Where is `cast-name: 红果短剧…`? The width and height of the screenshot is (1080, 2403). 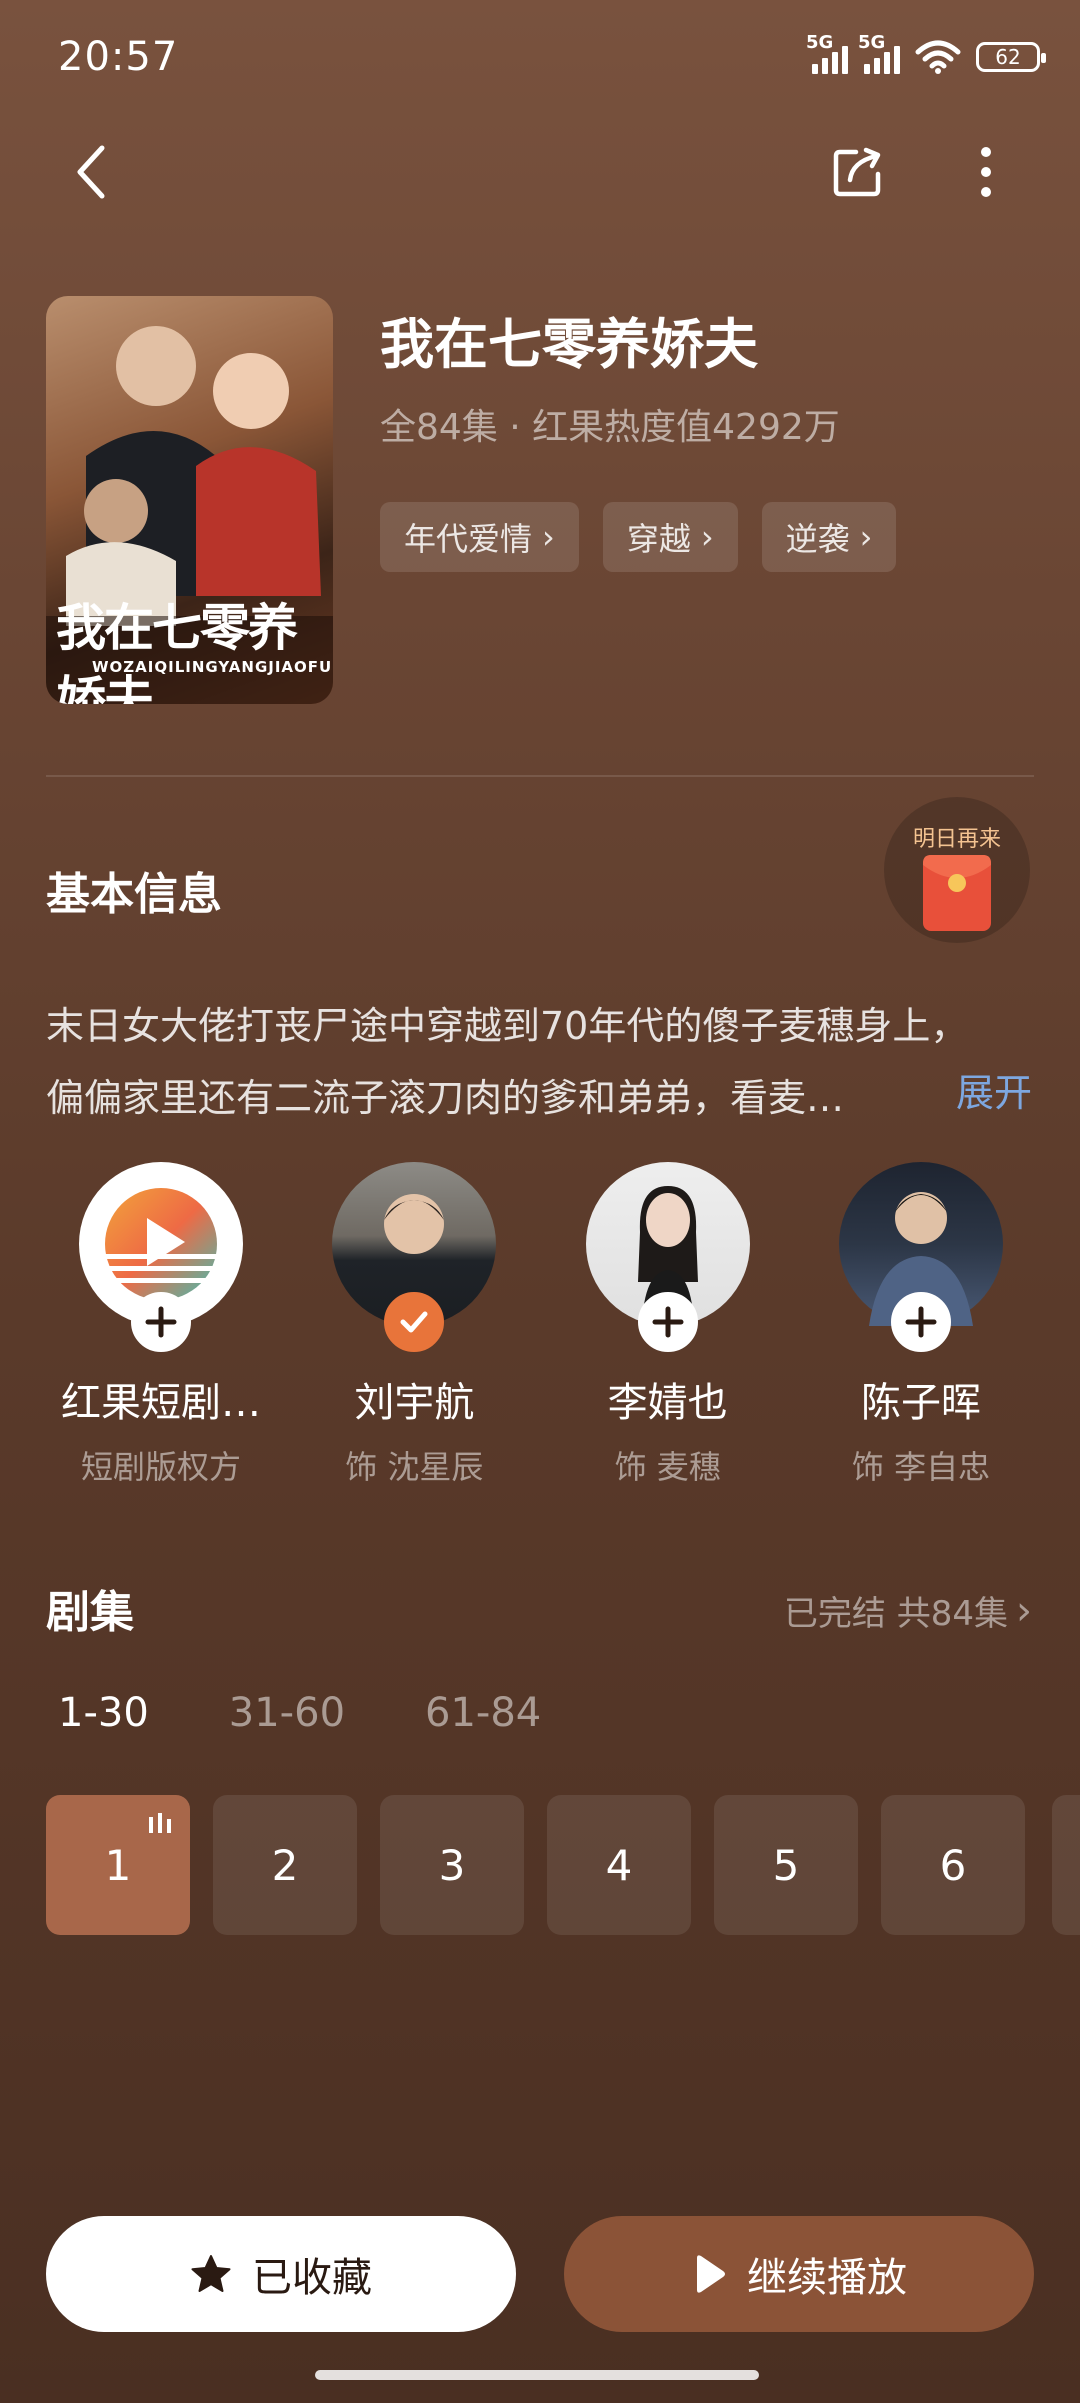 cast-name: 红果短剧… is located at coordinates (161, 1403).